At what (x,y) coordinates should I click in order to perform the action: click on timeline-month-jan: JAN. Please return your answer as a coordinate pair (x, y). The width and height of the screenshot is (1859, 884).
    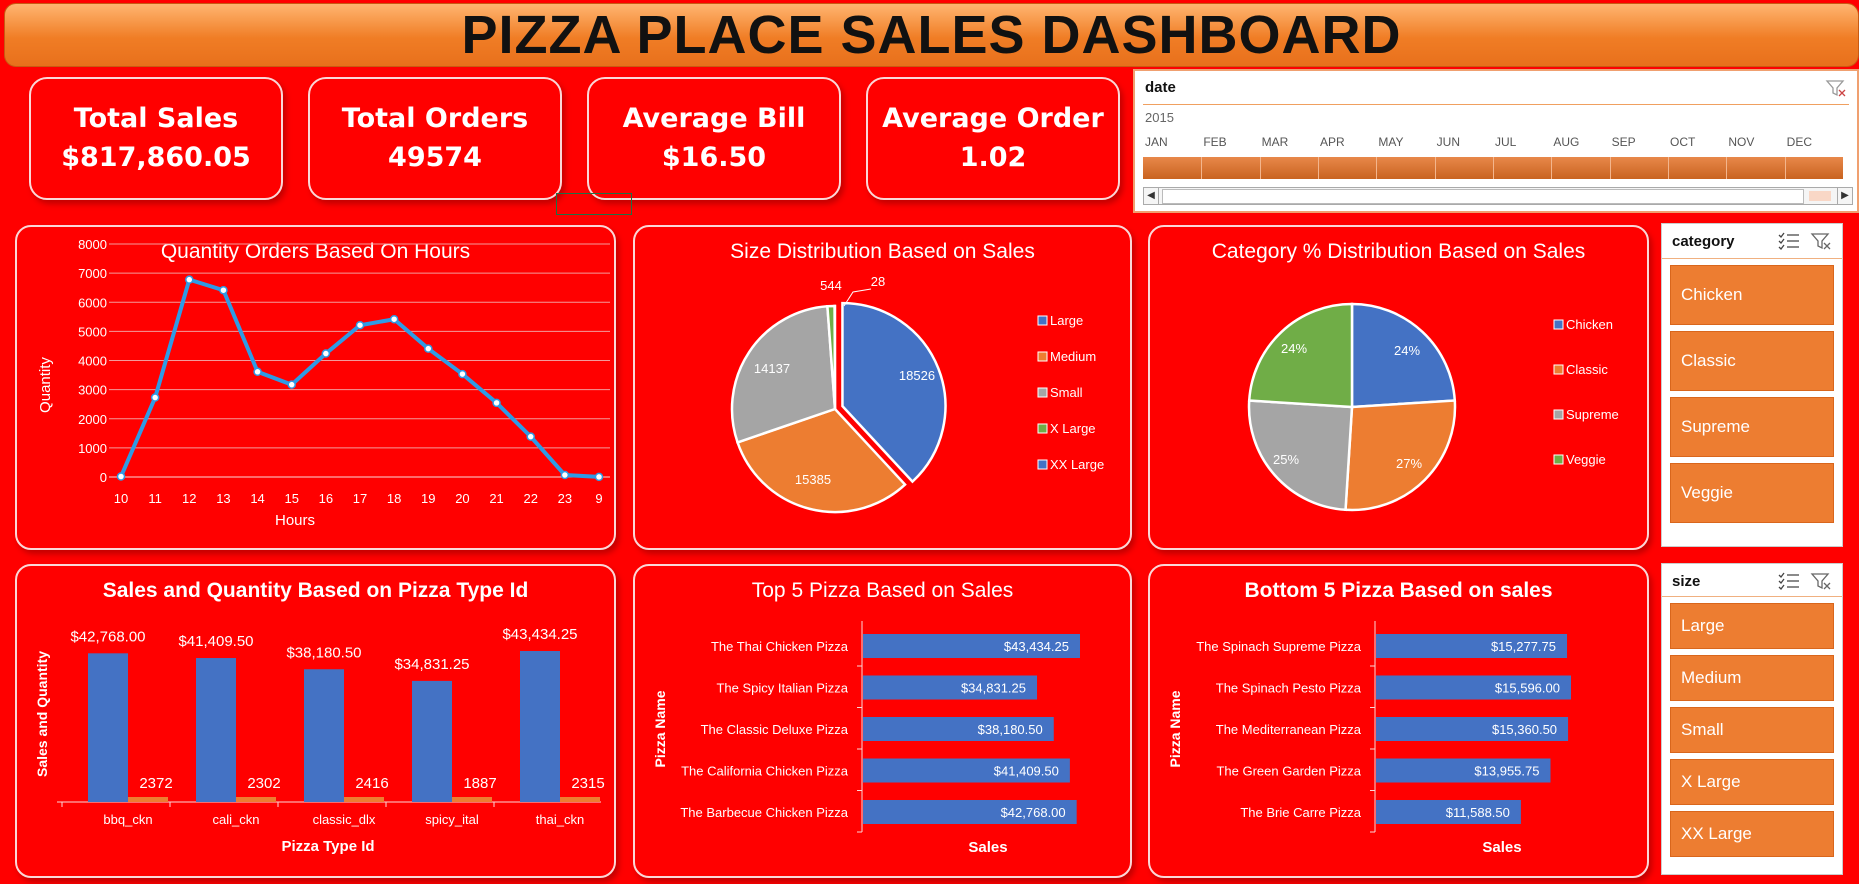
    Looking at the image, I should click on (1156, 142).